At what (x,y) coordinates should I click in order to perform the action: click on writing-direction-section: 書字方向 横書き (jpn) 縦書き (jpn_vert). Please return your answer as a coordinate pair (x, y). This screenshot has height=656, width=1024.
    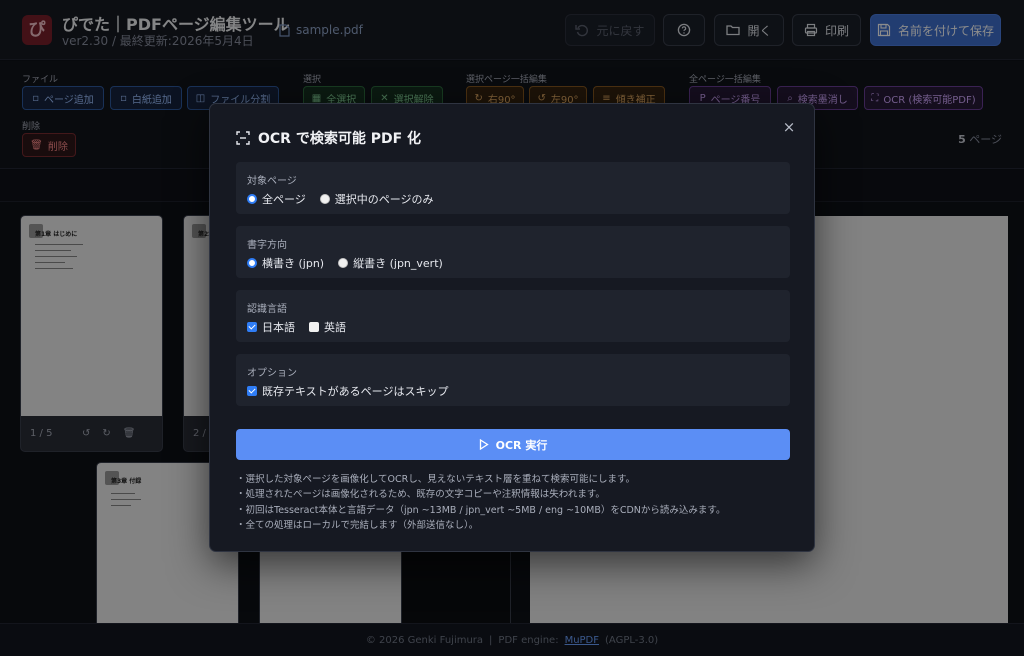
    Looking at the image, I should click on (513, 252).